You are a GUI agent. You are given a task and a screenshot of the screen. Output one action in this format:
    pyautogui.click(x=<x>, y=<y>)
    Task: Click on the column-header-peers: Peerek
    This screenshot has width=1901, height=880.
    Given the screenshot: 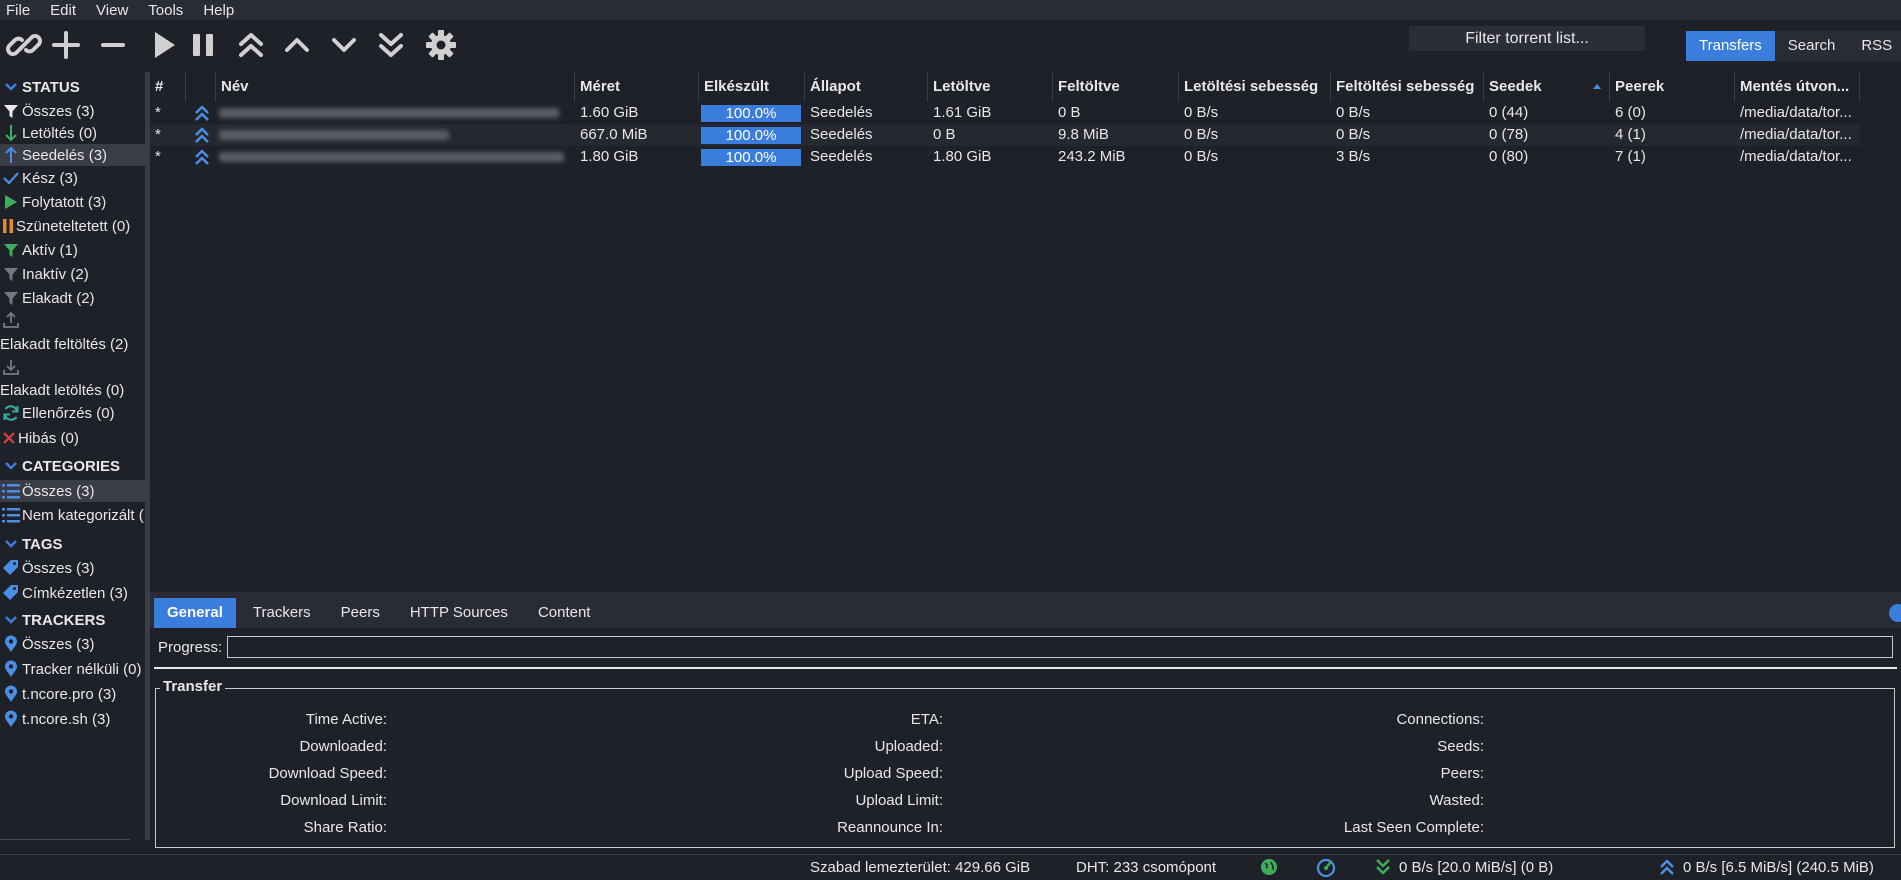 What is the action you would take?
    pyautogui.click(x=1672, y=87)
    